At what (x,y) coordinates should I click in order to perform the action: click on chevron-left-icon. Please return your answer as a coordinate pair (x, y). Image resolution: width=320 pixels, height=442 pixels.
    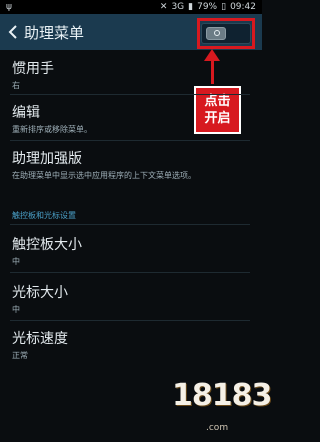
    Looking at the image, I should click on (12, 32).